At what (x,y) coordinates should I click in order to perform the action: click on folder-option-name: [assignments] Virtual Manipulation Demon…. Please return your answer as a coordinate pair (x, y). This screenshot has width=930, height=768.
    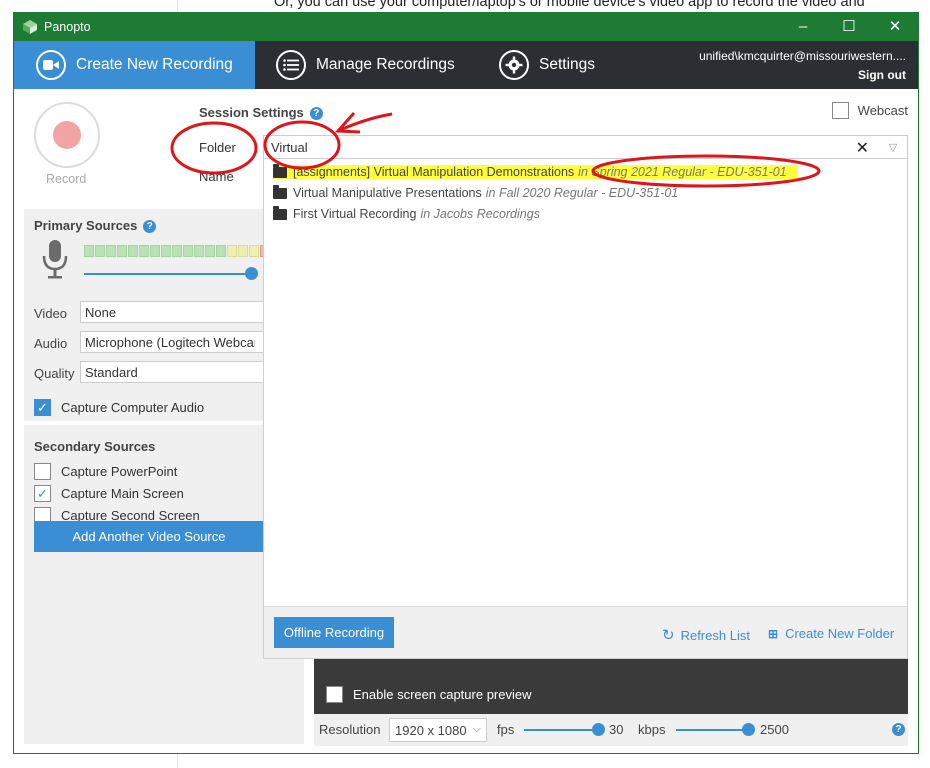
    Looking at the image, I should click on (434, 172).